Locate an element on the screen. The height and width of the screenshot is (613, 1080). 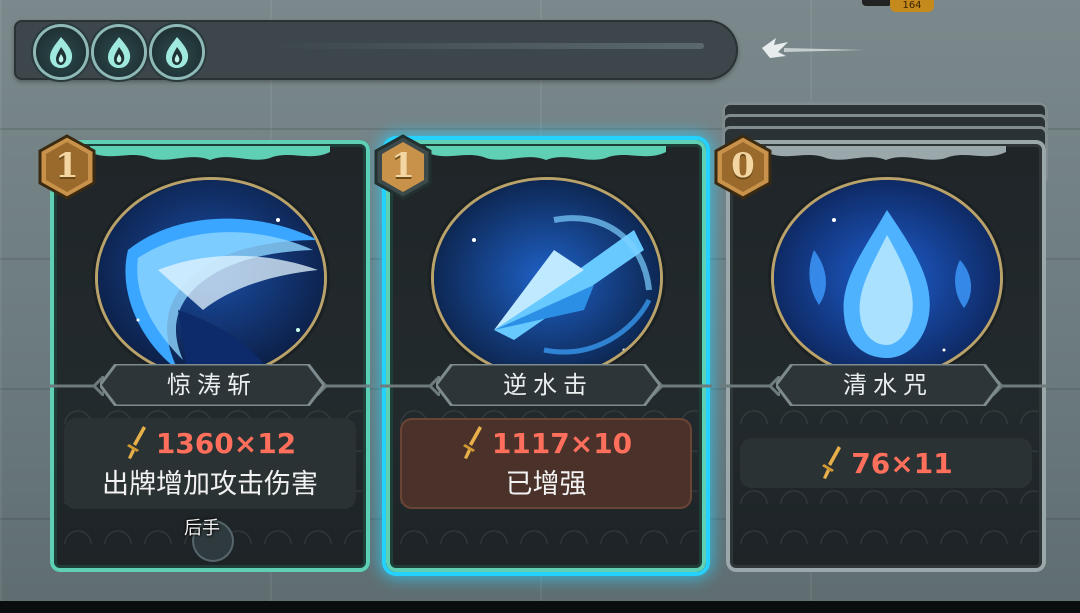
card-name-banner: 清水咒 is located at coordinates (888, 385).